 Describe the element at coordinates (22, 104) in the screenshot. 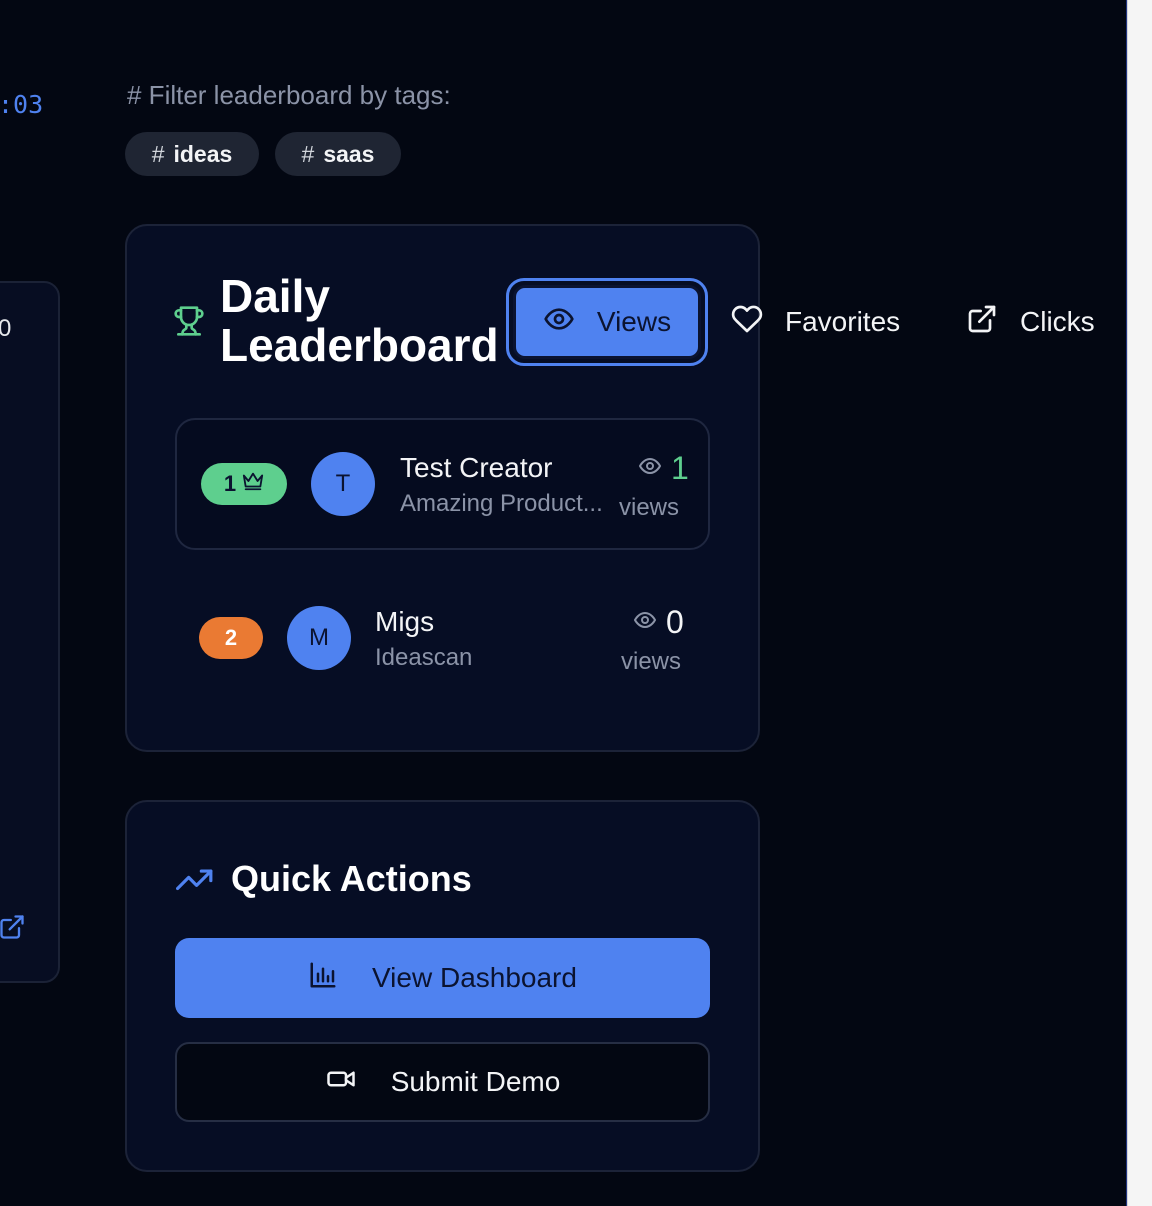

I see `countdown-timer: :03` at that location.